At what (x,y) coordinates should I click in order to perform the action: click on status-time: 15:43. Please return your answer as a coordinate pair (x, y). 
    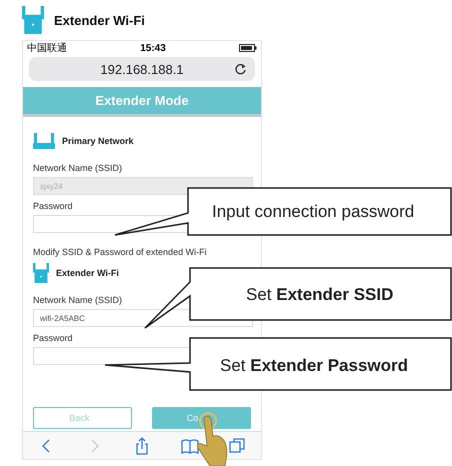
    Looking at the image, I should click on (153, 48).